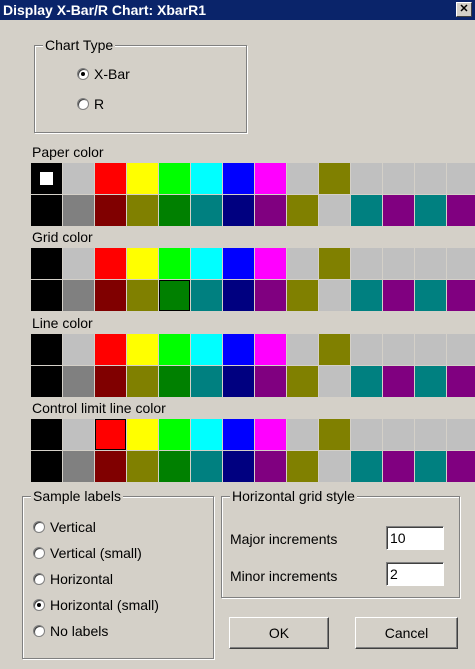  What do you see at coordinates (464, 9) in the screenshot?
I see `close-button: ✕` at bounding box center [464, 9].